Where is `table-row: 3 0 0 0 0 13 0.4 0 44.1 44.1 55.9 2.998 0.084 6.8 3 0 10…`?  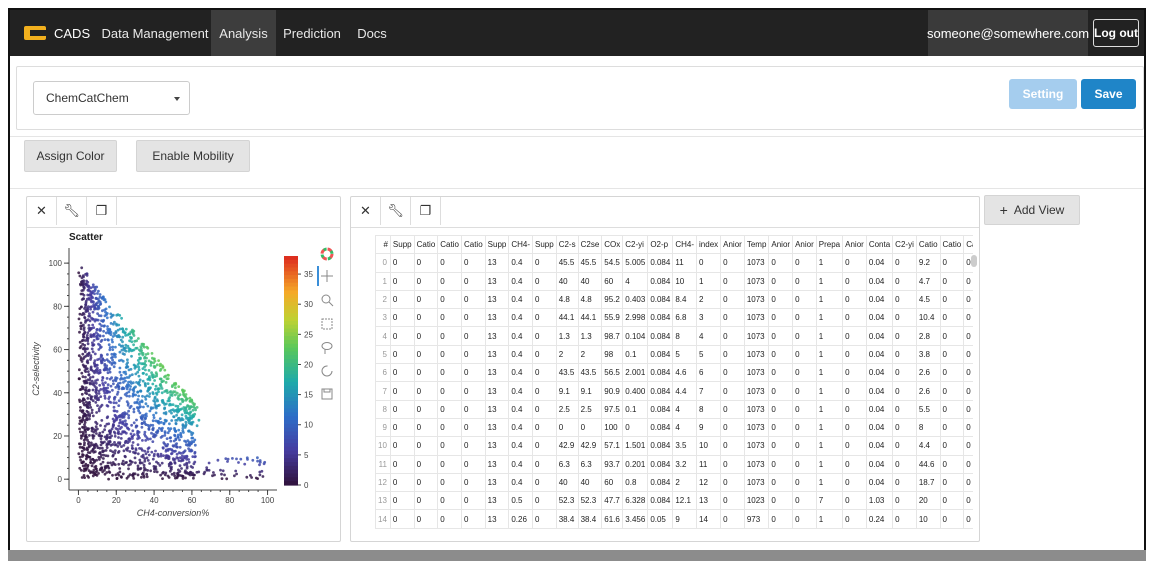
table-row: 3 0 0 0 0 13 0.4 0 44.1 44.1 55.9 2.998 0.084 6.8 3 0 10… is located at coordinates (674, 318).